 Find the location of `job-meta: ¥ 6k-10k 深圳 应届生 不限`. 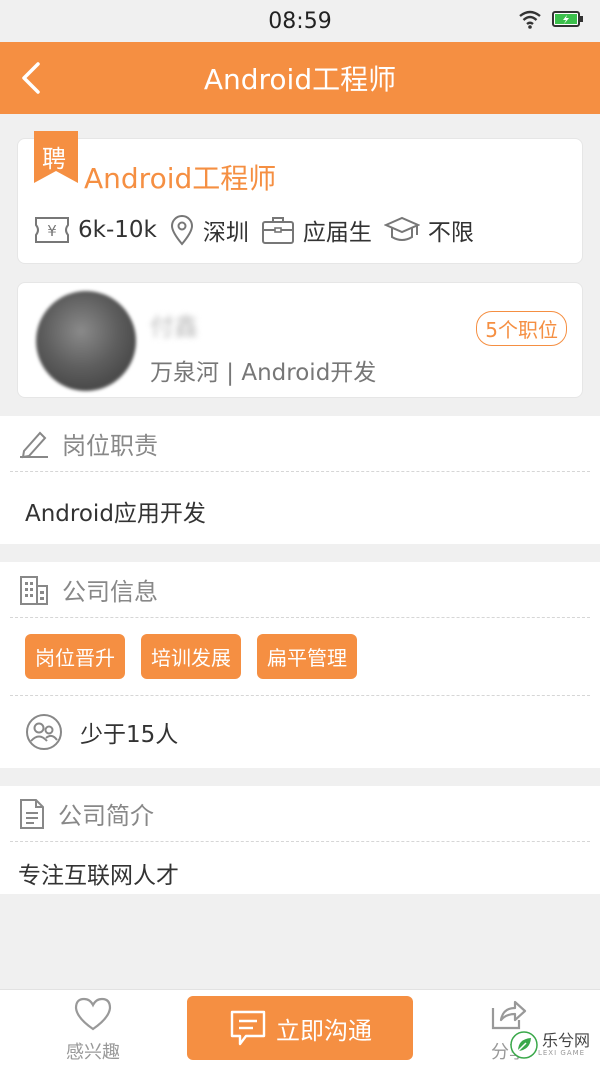

job-meta: ¥ 6k-10k 深圳 应届生 不限 is located at coordinates (260, 230).